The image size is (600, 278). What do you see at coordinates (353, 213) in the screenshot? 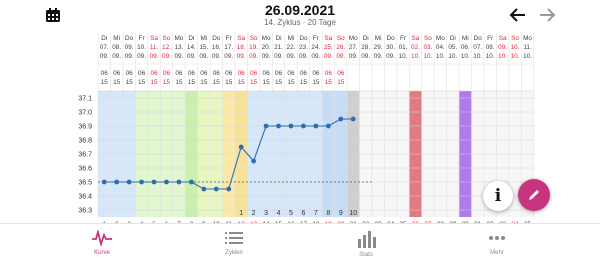
I see `phase-count-label: 10` at bounding box center [353, 213].